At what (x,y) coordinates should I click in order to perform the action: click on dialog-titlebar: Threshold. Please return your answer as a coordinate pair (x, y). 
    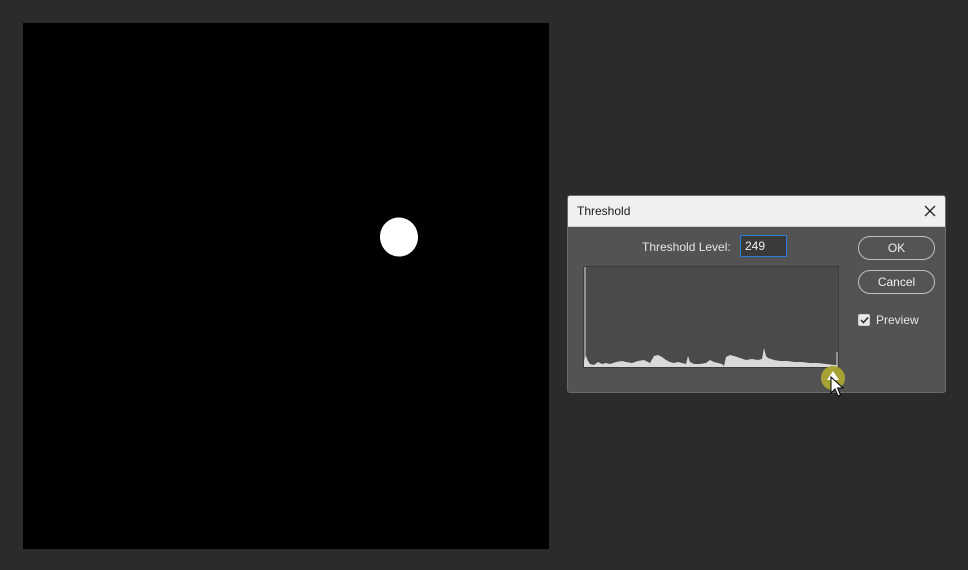
    Looking at the image, I should click on (756, 211).